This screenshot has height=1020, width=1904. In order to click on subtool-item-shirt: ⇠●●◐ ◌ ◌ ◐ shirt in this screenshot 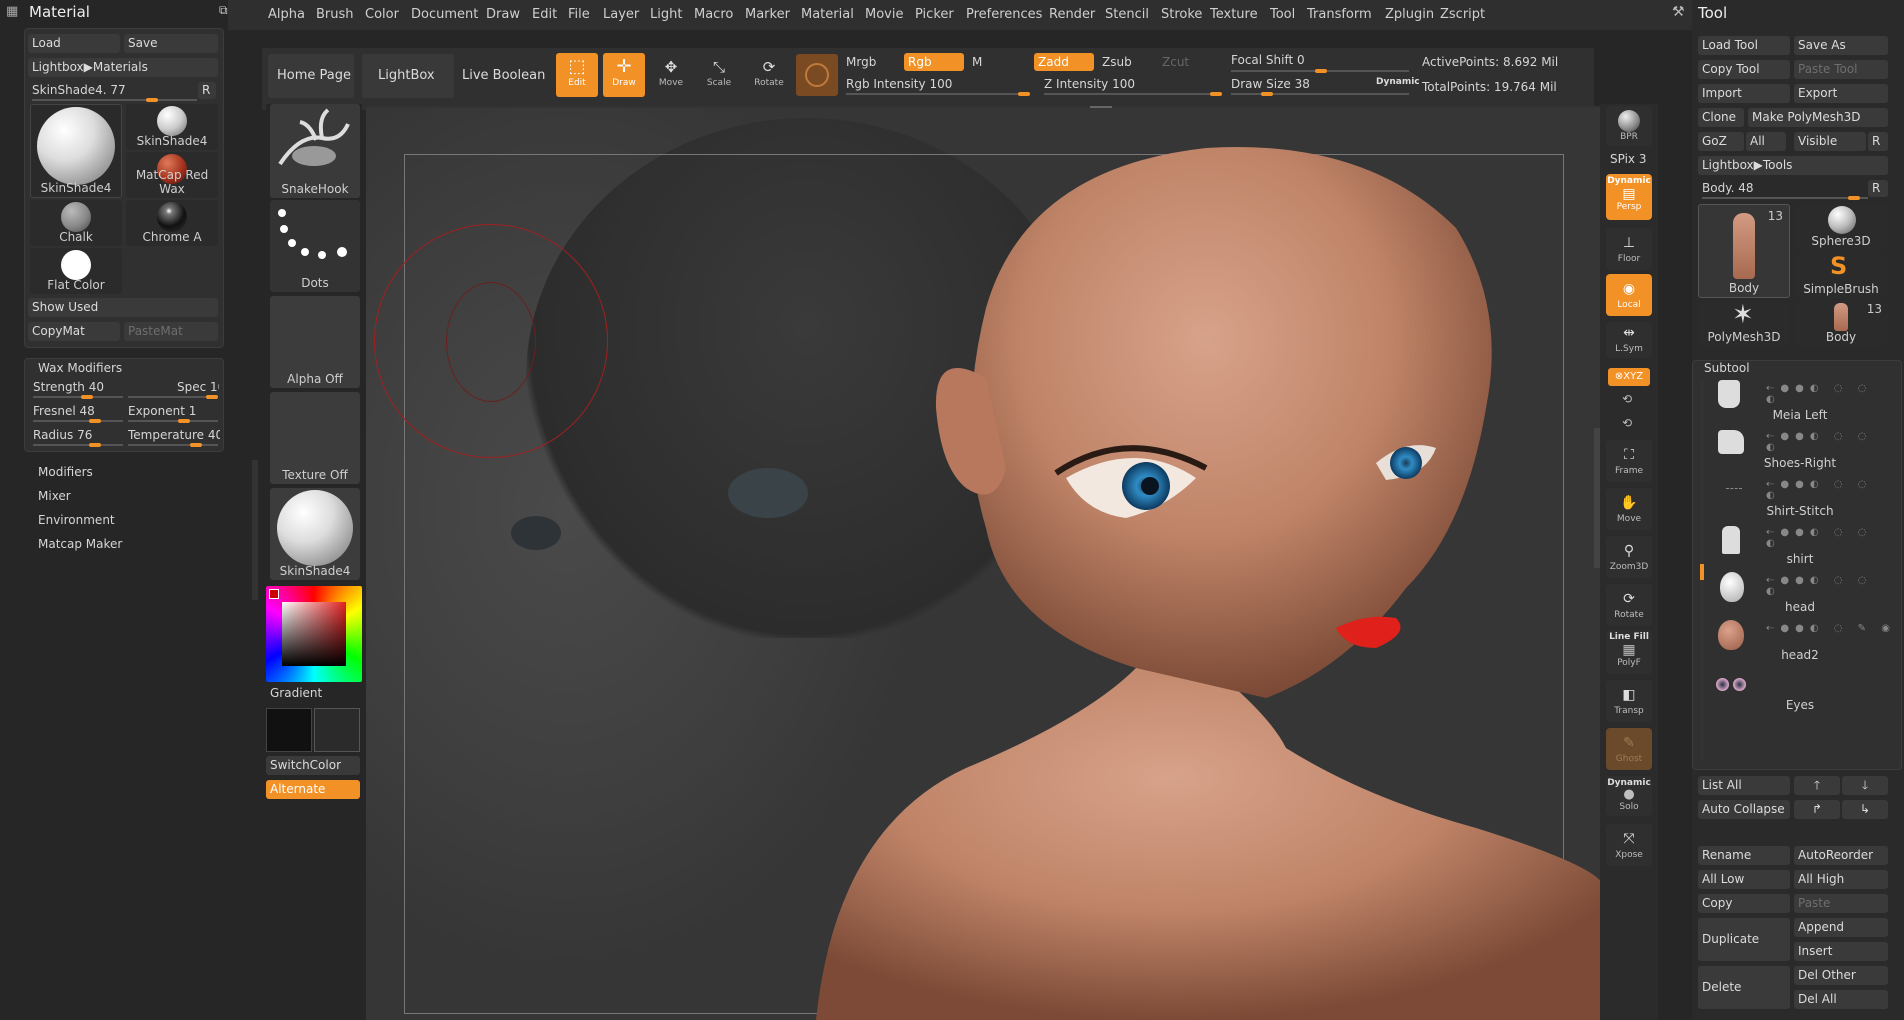, I will do `click(1798, 546)`.